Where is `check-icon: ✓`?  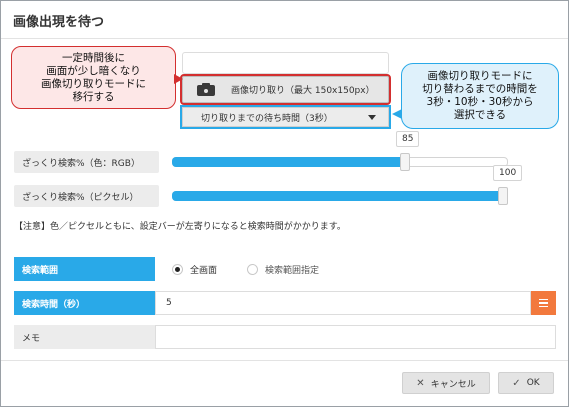
check-icon: ✓ is located at coordinates (516, 383).